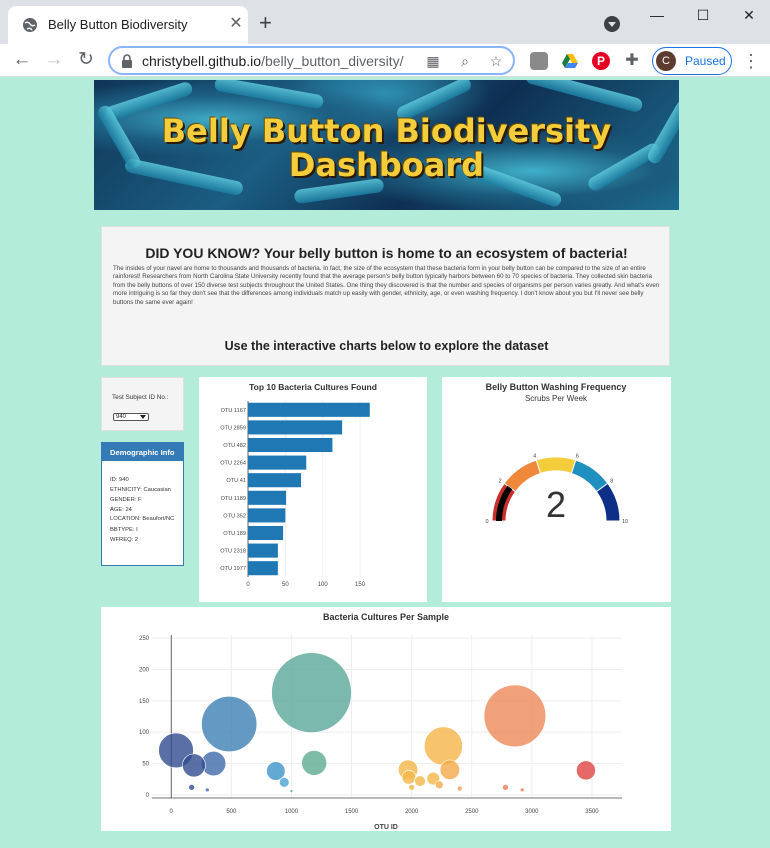  Describe the element at coordinates (360, 585) in the screenshot. I see `bar-x-tick: 150` at that location.